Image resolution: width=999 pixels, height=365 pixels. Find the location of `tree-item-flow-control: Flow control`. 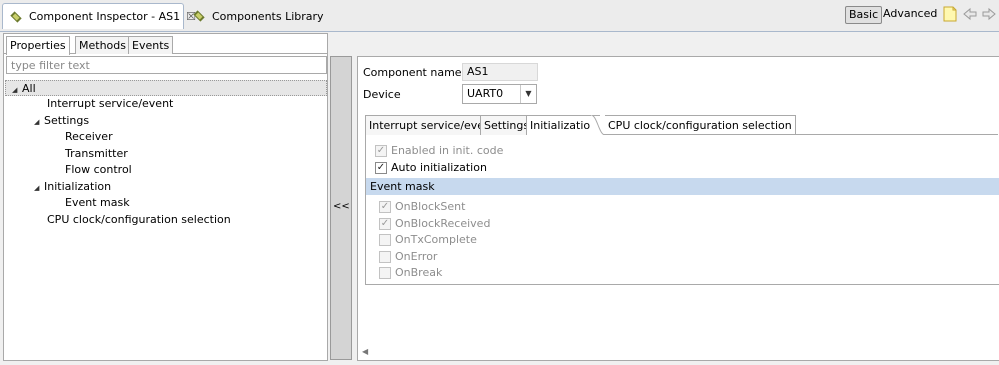

tree-item-flow-control: Flow control is located at coordinates (166, 170).